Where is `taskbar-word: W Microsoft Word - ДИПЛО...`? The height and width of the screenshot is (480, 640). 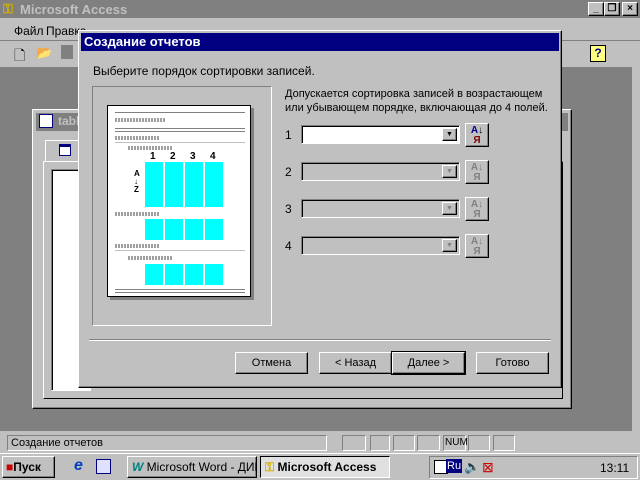 taskbar-word: W Microsoft Word - ДИПЛО... is located at coordinates (192, 467).